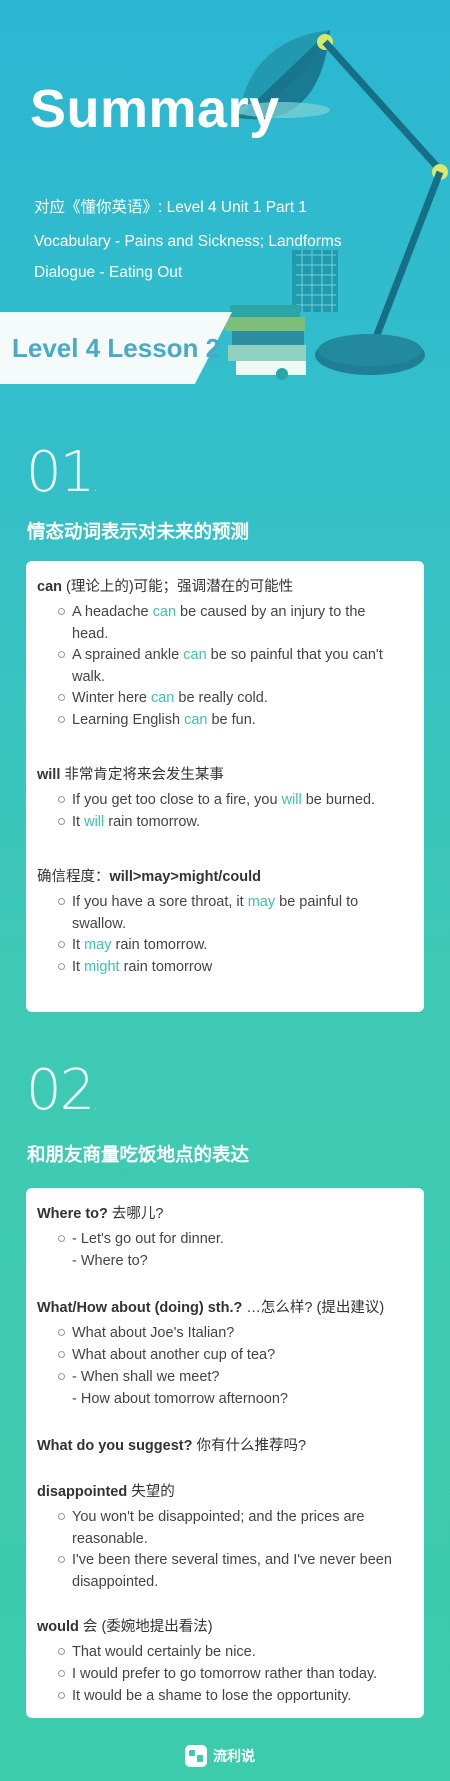 The height and width of the screenshot is (1781, 450). I want to click on list-item: What about another cup of tea?, so click(234, 1355).